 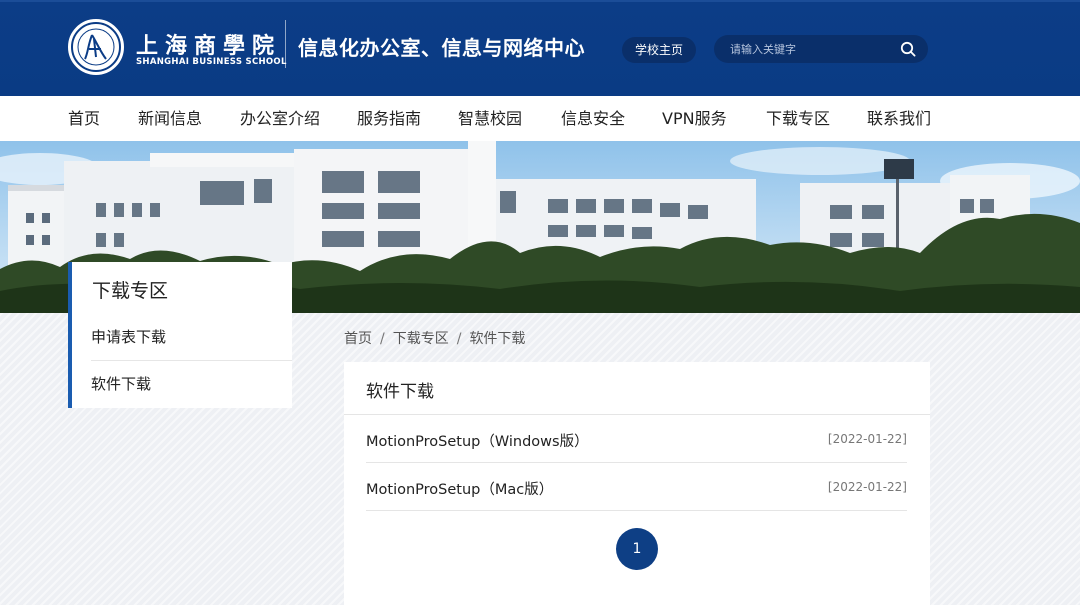 I want to click on list-item: MotionProSetup（Mac版） [2022-01-22], so click(x=636, y=487).